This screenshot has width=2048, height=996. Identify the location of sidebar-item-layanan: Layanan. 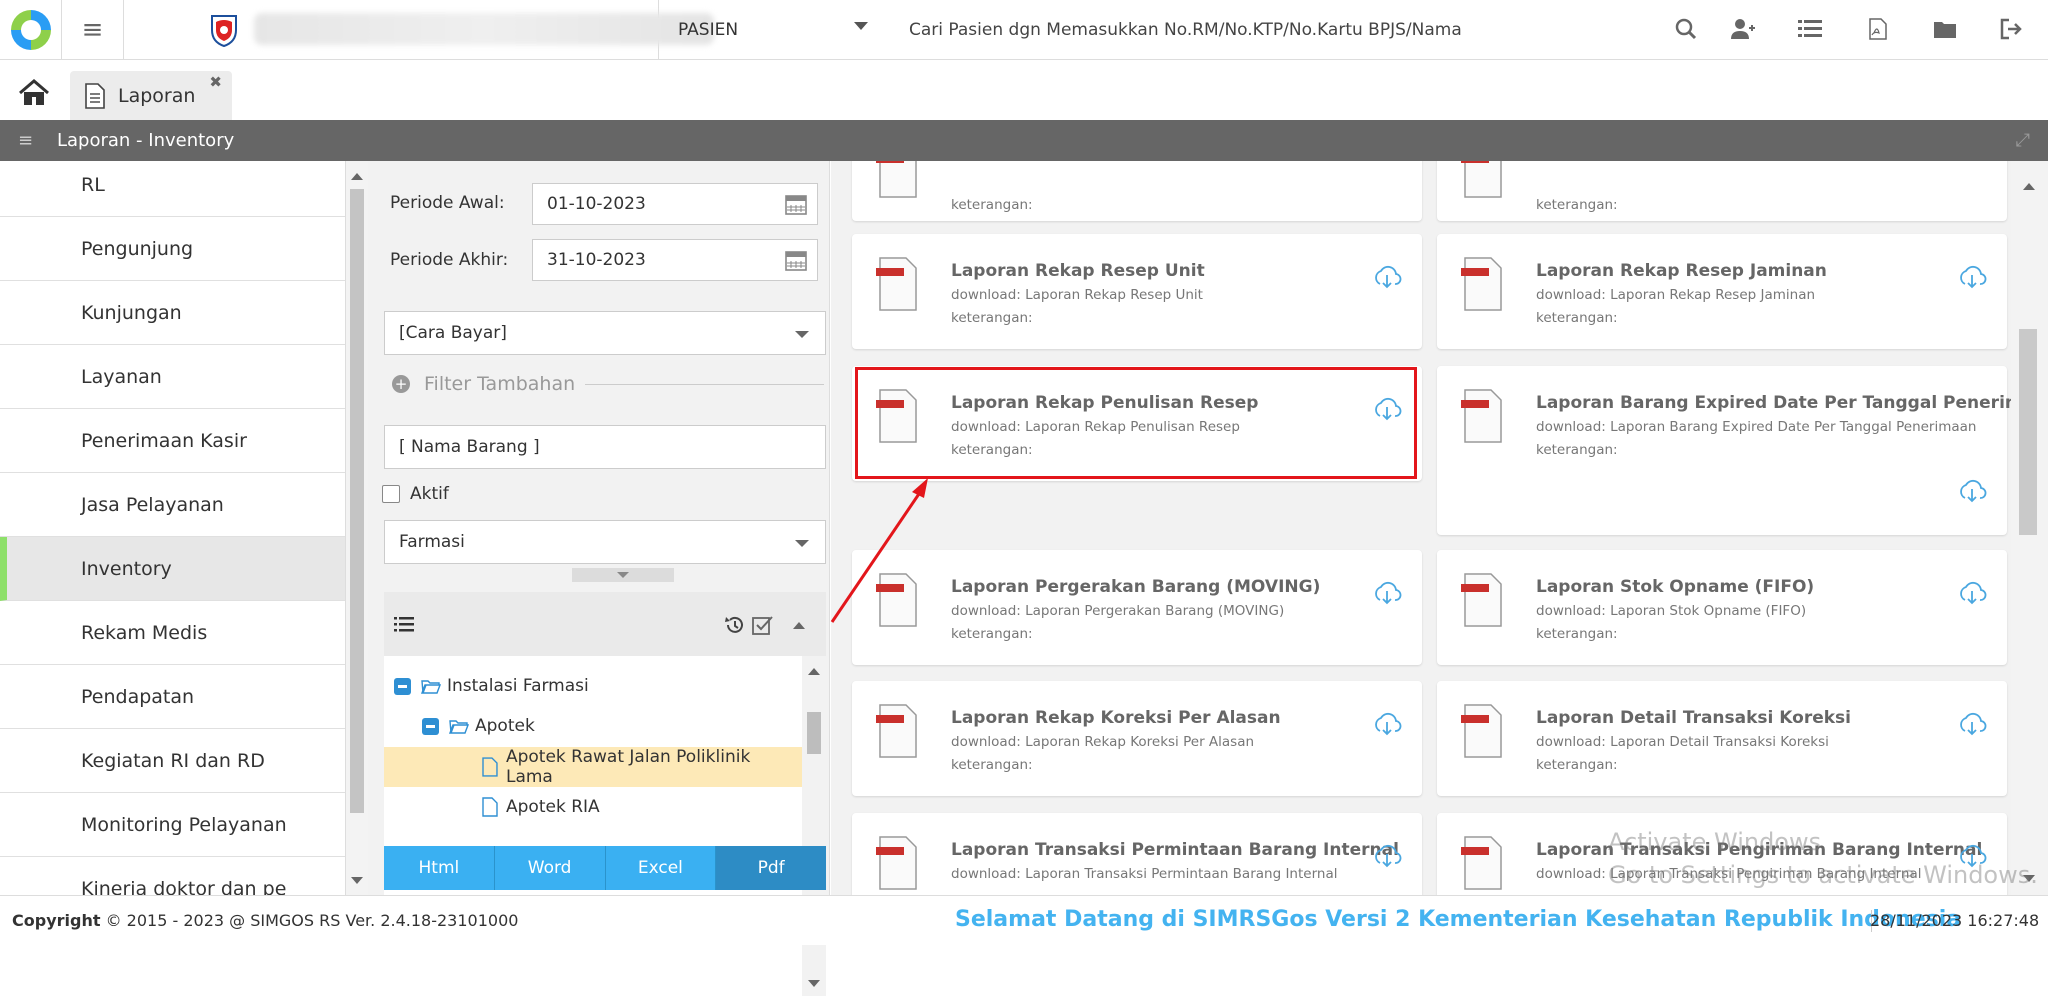
(172, 377).